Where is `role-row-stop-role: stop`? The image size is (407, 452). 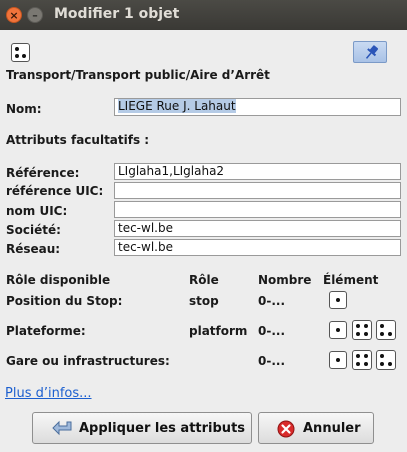 role-row-stop-role: stop is located at coordinates (204, 301).